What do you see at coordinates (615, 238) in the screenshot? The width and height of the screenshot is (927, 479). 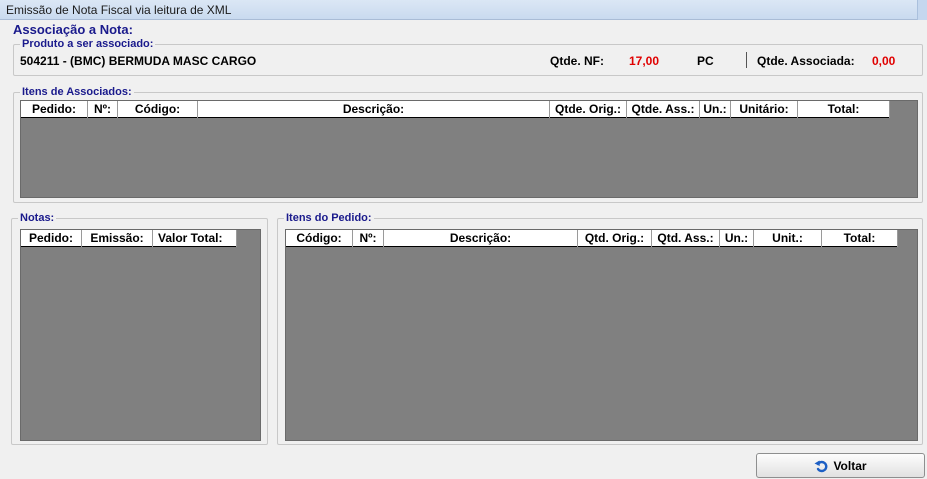 I see `column-header: Qtd. Orig.:` at bounding box center [615, 238].